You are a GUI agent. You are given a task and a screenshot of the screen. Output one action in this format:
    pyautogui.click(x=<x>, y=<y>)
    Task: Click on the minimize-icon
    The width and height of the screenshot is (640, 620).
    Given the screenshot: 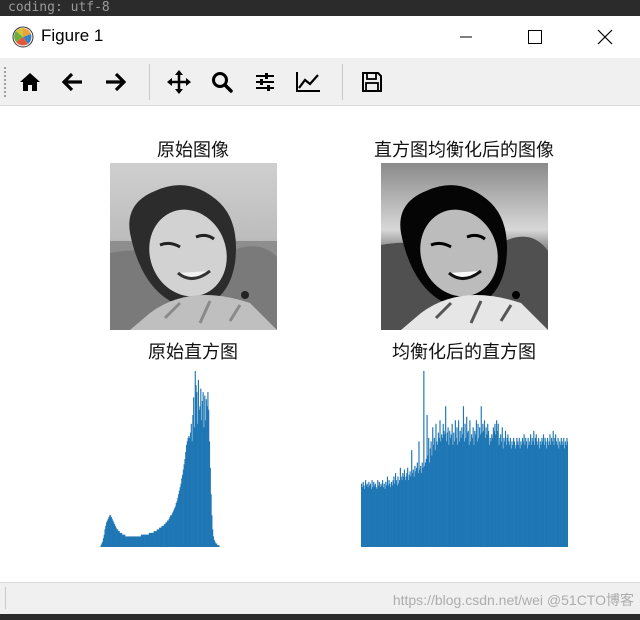 What is the action you would take?
    pyautogui.click(x=466, y=37)
    